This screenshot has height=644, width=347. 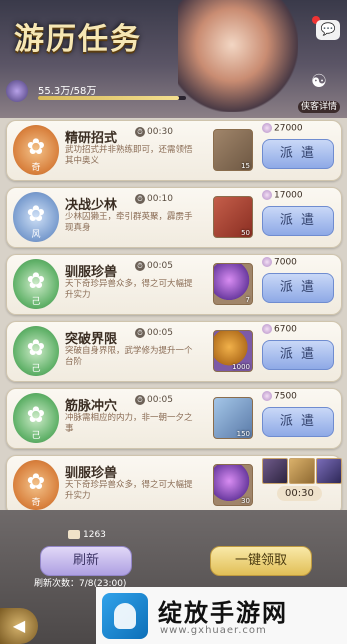 What do you see at coordinates (223, 613) in the screenshot?
I see `watermark-text: 绽放手游网` at bounding box center [223, 613].